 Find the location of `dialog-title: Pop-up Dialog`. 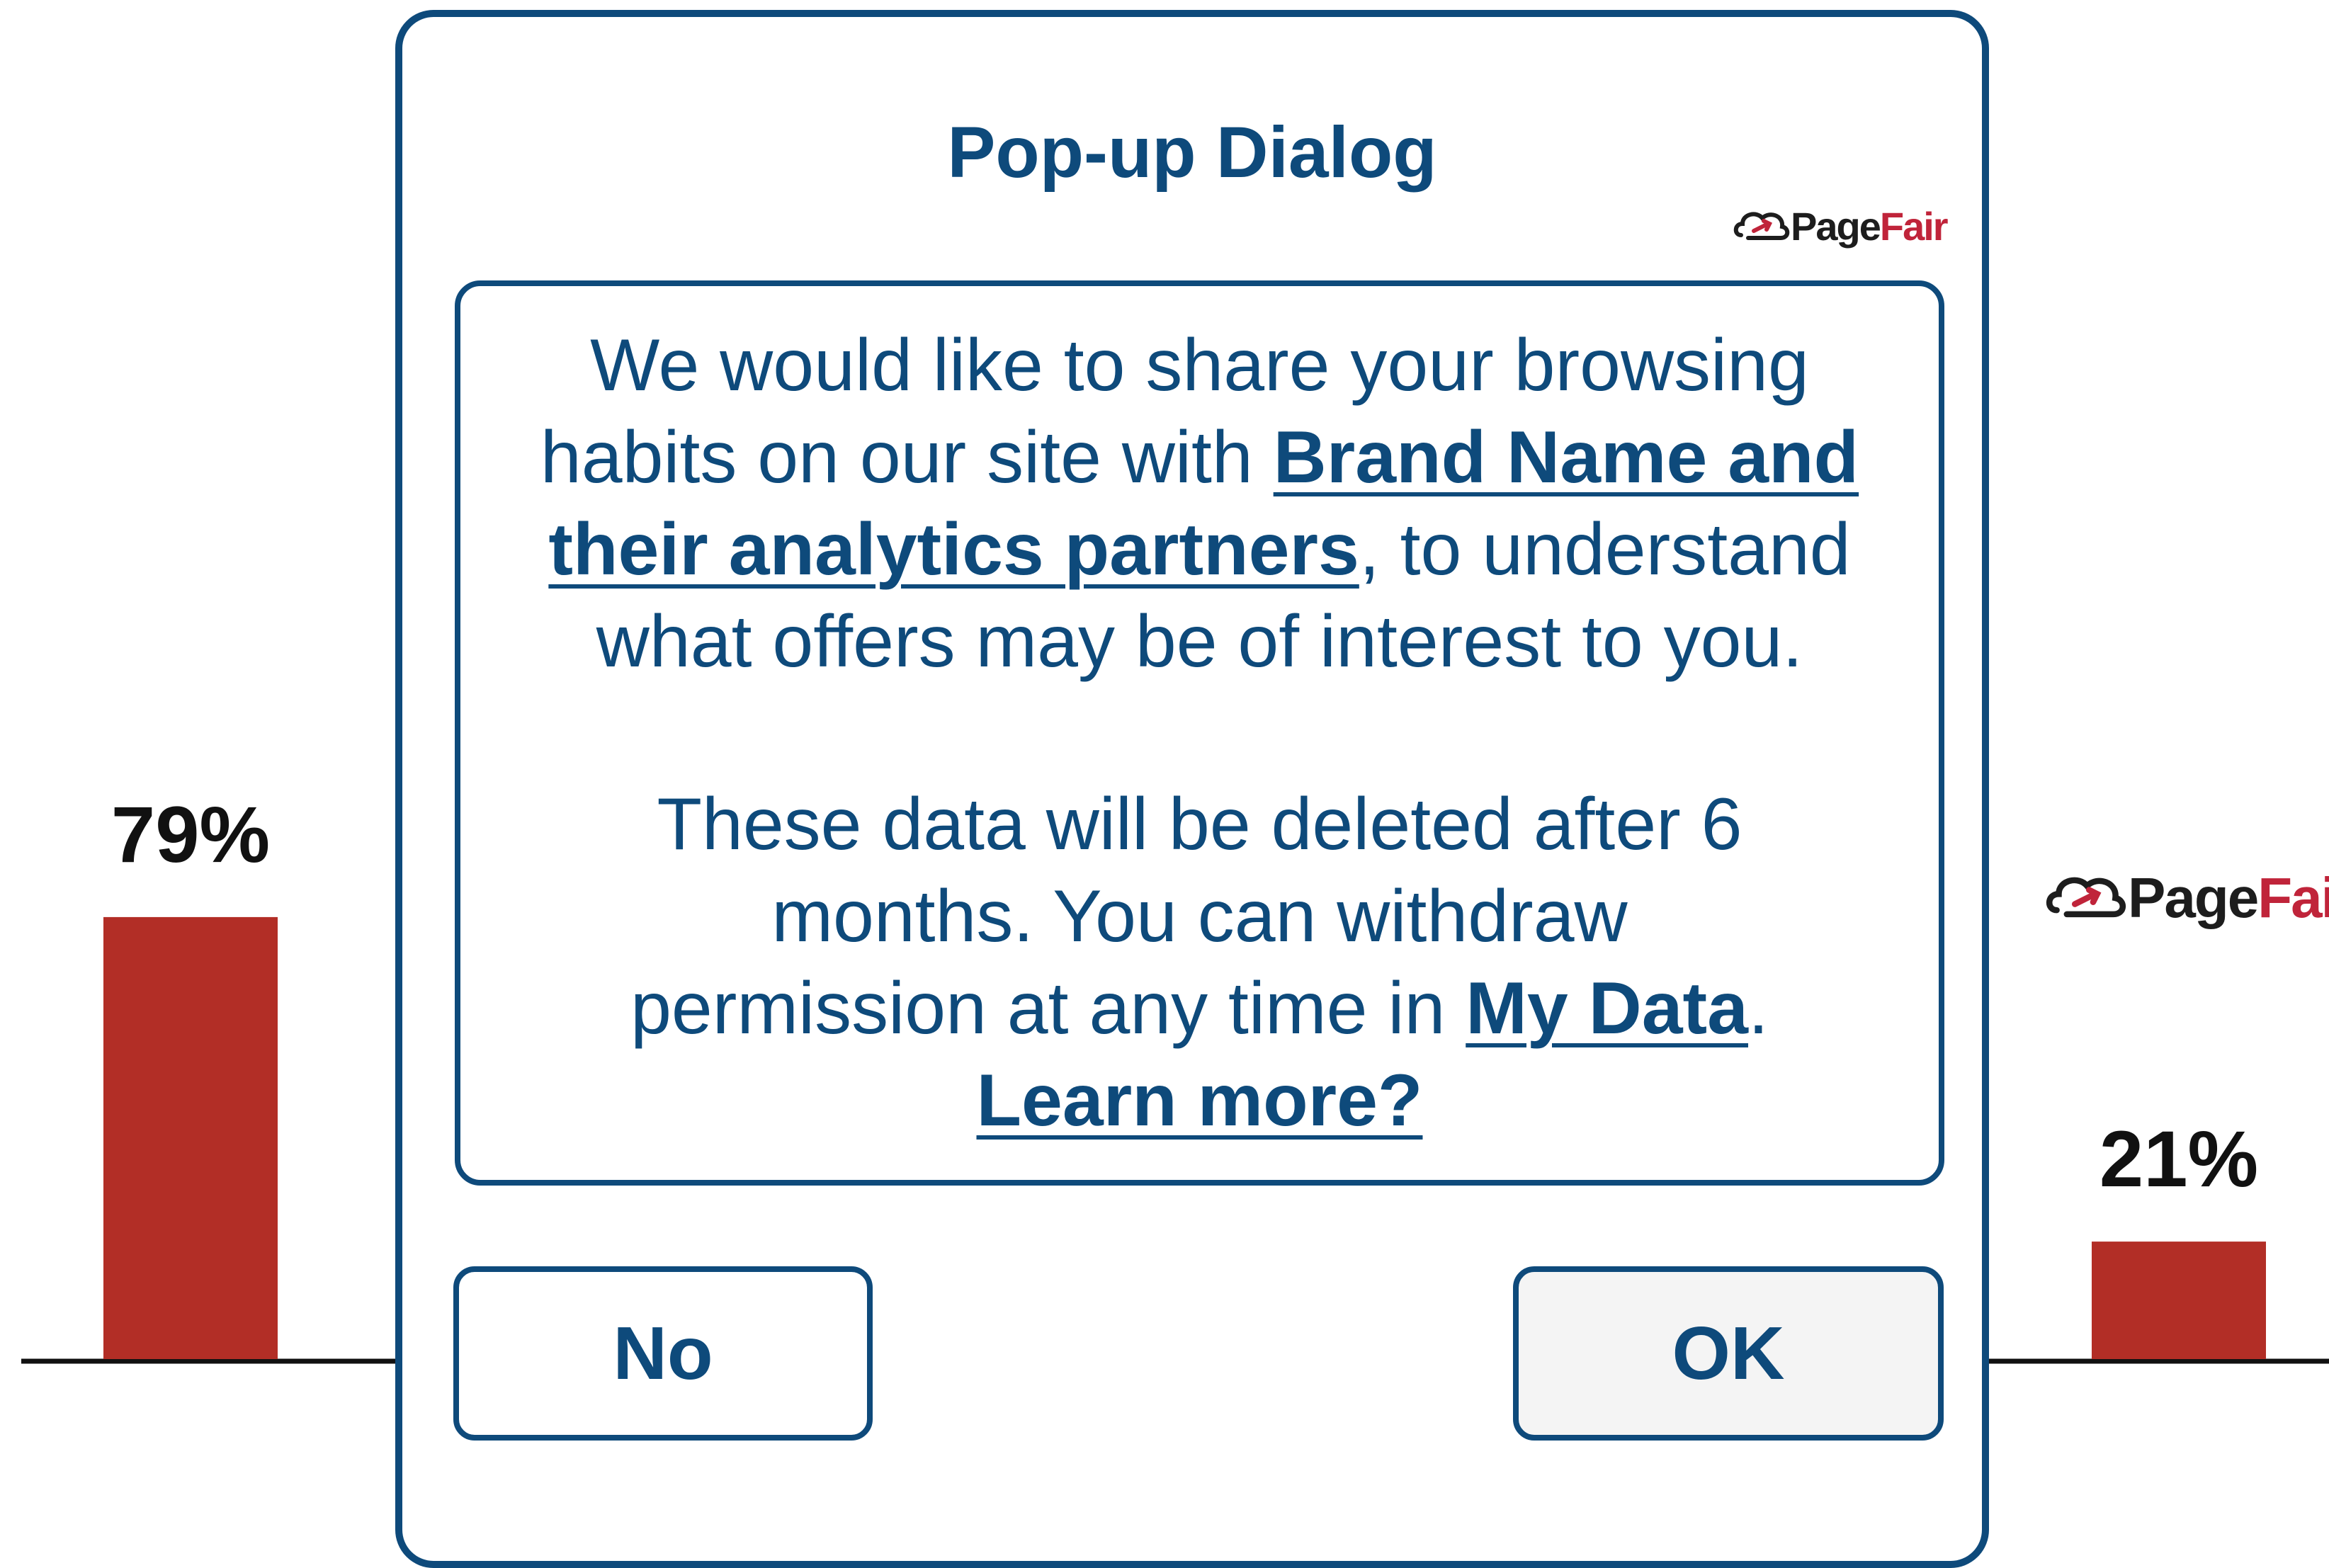

dialog-title: Pop-up Dialog is located at coordinates (1192, 152).